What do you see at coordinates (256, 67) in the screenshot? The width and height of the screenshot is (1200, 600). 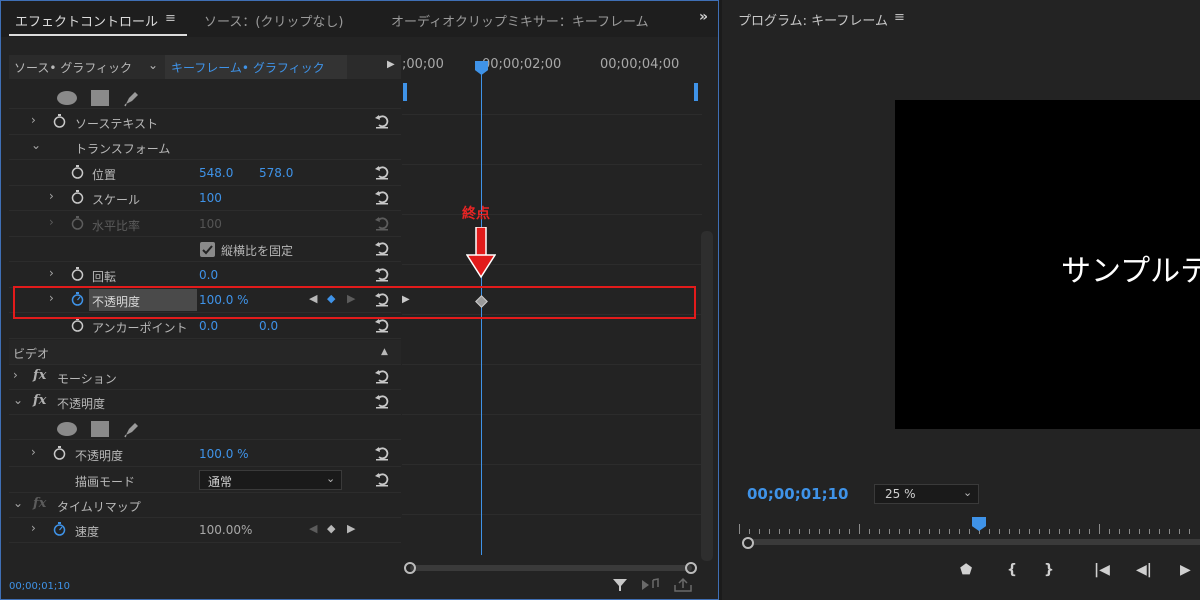 I see `sequence-clip-label: キーフレーム• グラフィック` at bounding box center [256, 67].